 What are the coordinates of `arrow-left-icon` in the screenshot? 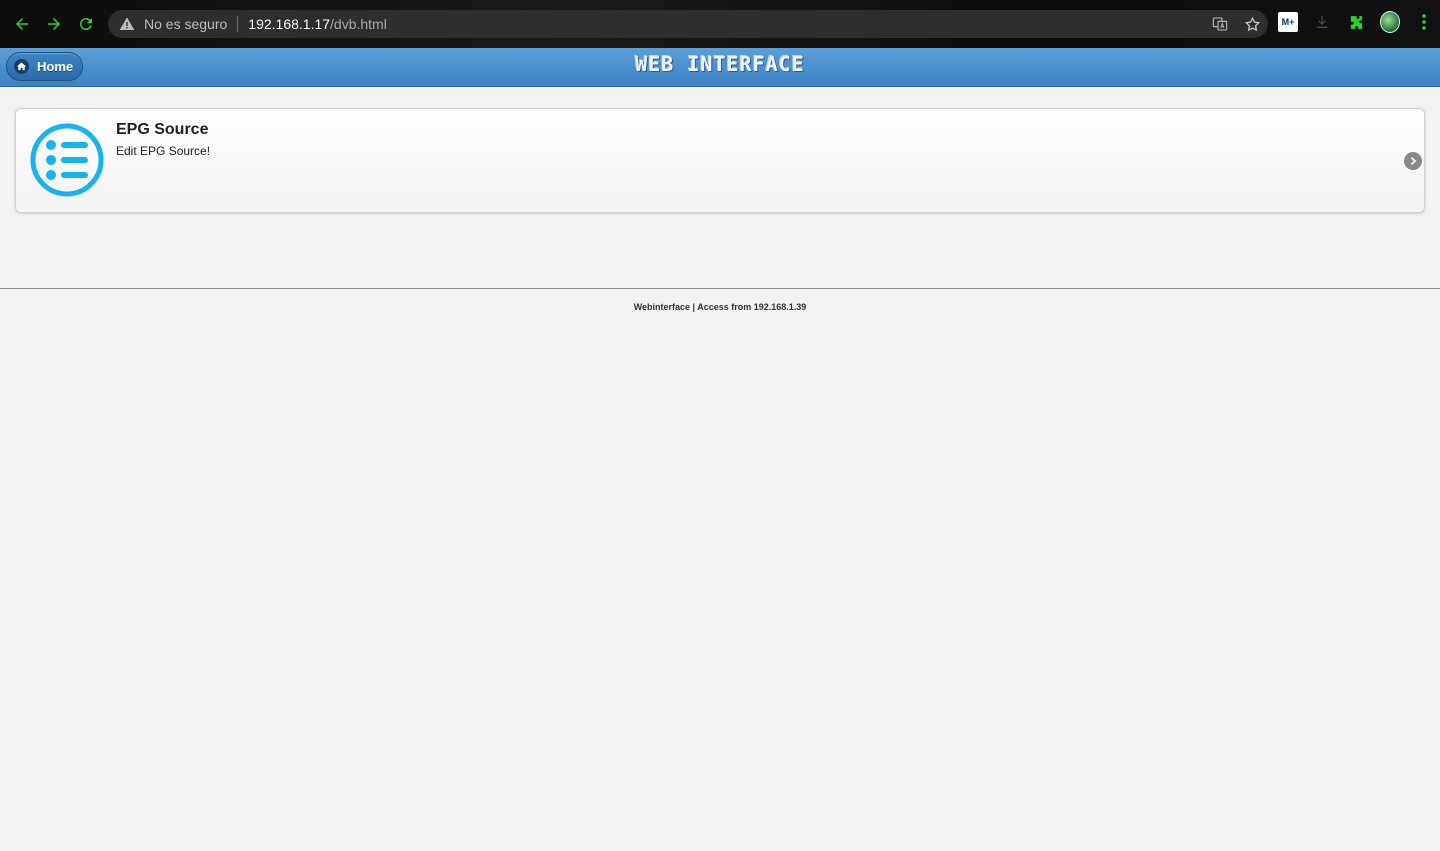 It's located at (22, 24).